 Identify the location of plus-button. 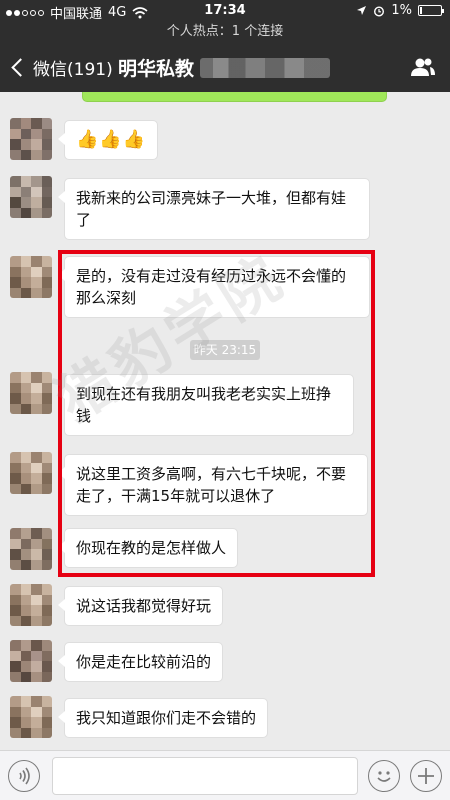
(426, 776).